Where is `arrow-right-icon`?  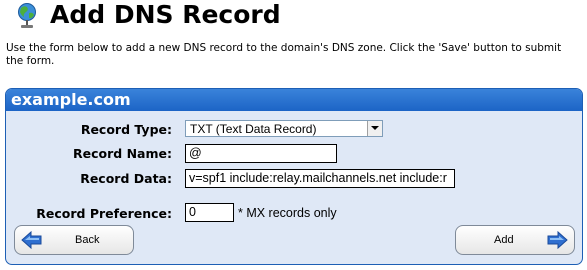 arrow-right-icon is located at coordinates (557, 240).